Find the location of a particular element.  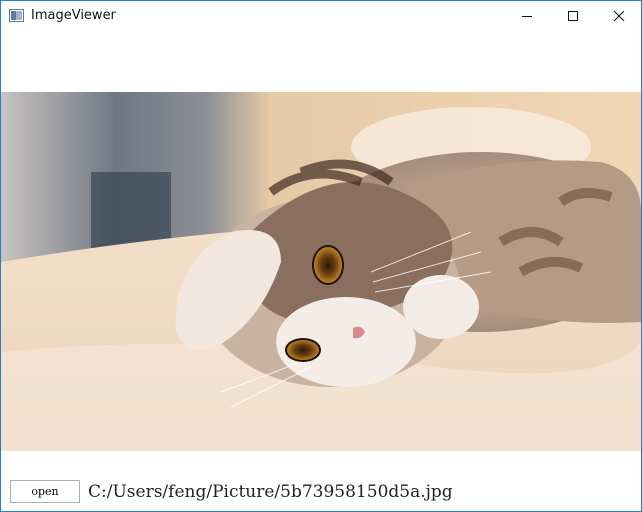

app-icon is located at coordinates (16, 15).